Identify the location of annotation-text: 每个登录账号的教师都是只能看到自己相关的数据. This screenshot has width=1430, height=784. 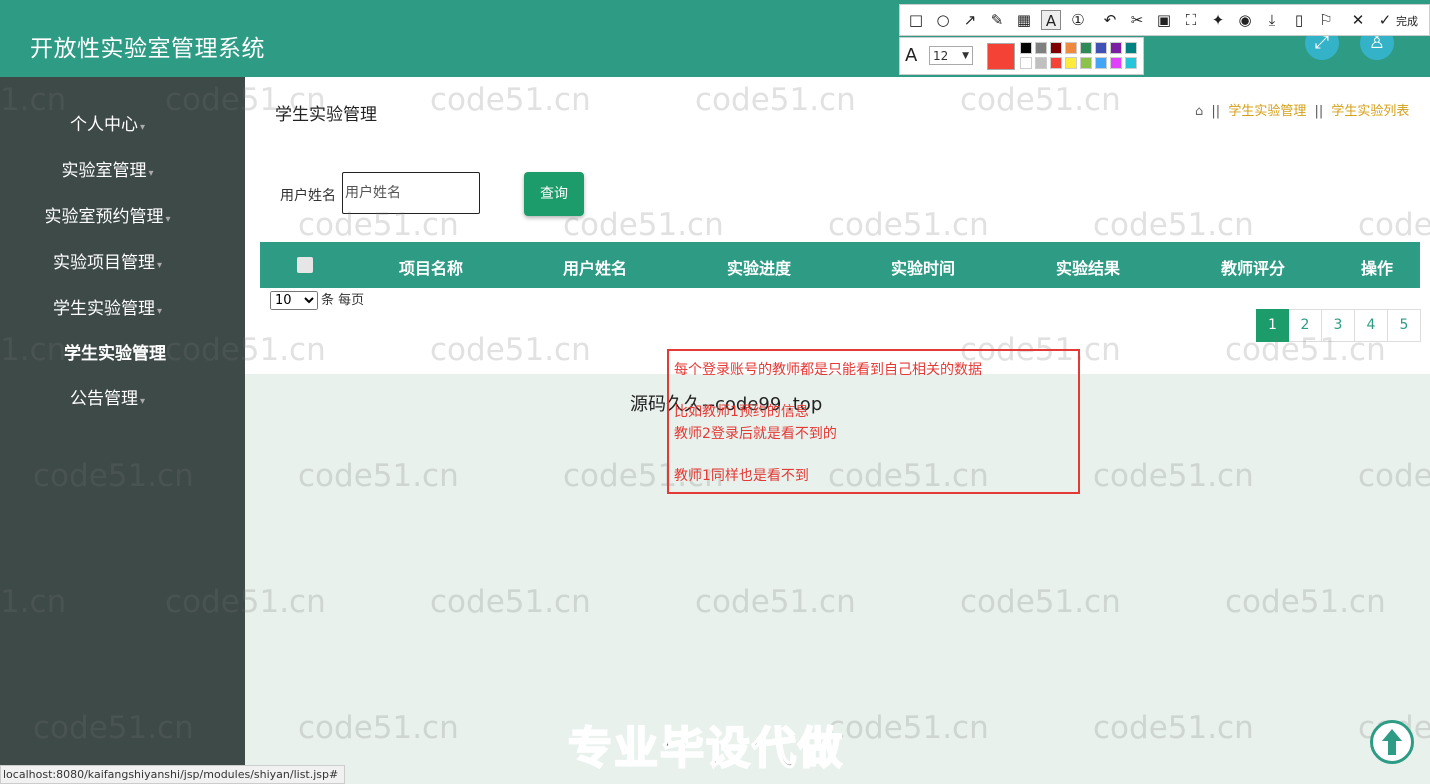
(828, 370).